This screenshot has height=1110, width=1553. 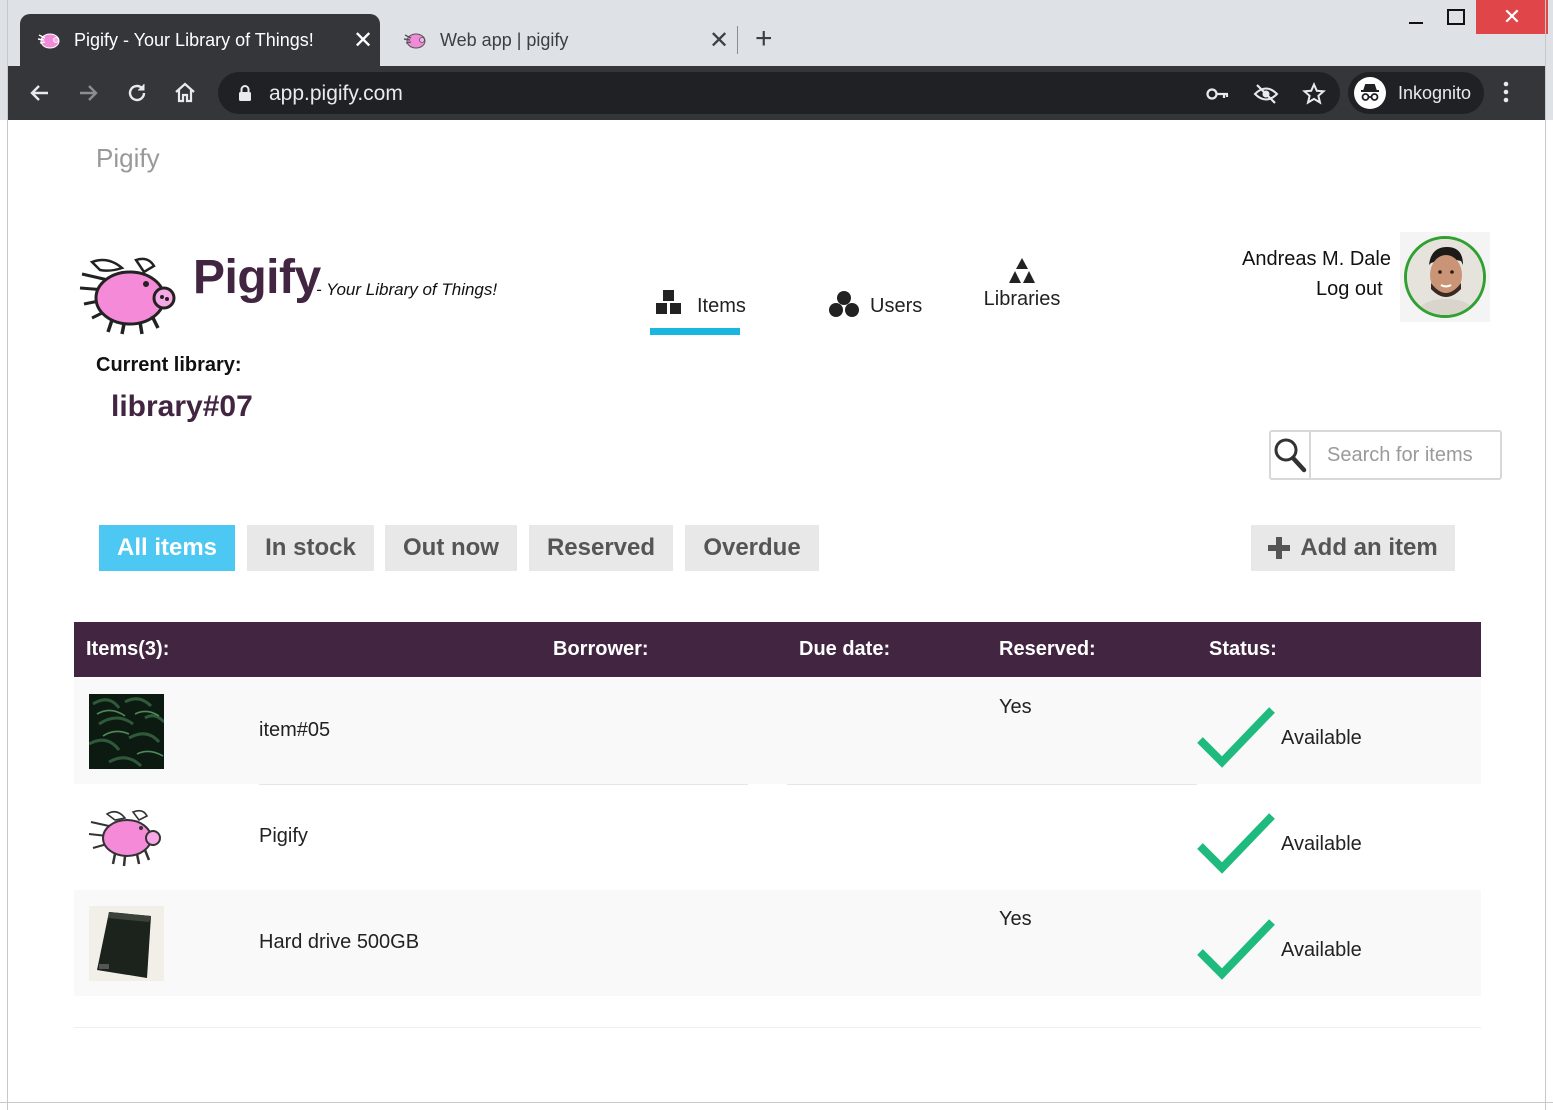 I want to click on item-thumbnail-hard-drive, so click(x=126, y=943).